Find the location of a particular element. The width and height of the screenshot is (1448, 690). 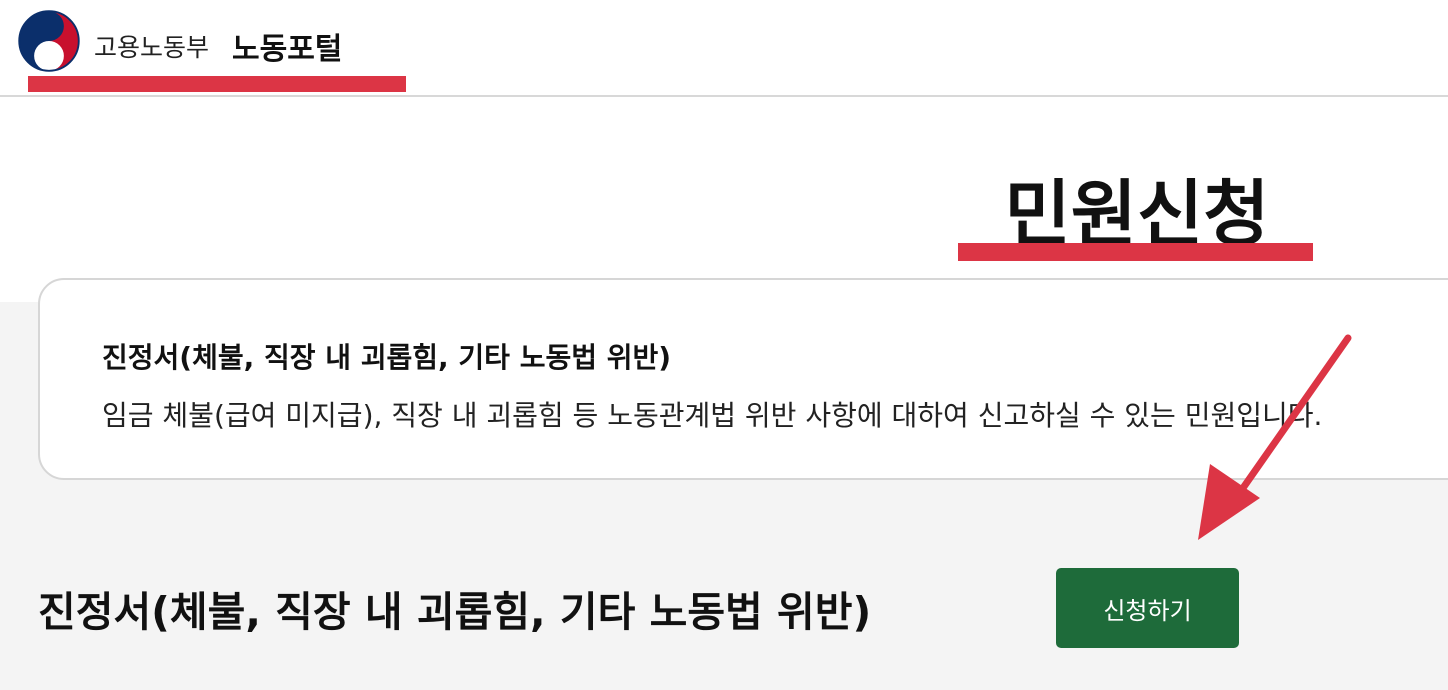

government-emblem-icon is located at coordinates (49, 41).